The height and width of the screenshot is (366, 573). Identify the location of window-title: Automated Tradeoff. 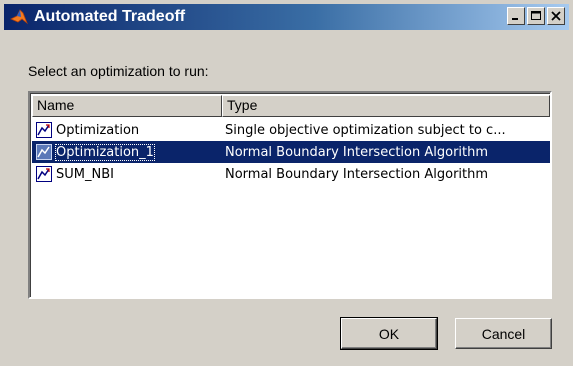
(110, 16).